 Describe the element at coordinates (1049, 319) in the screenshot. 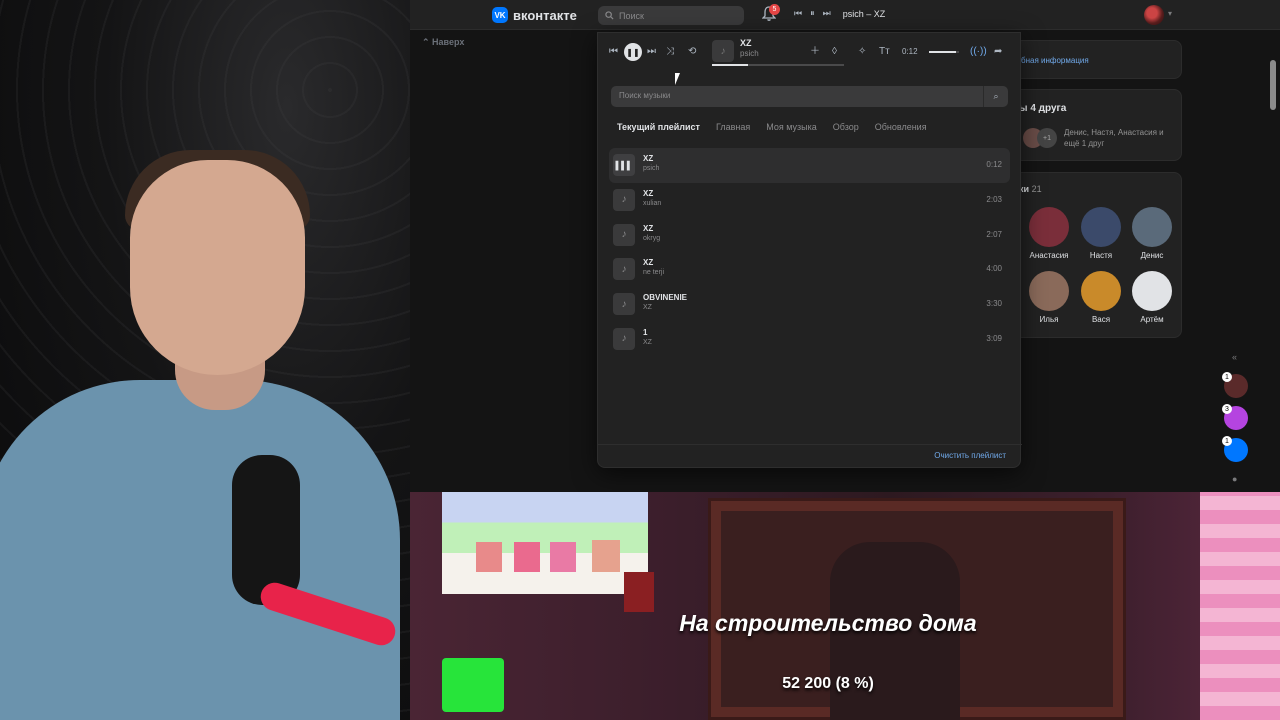

I see `friend-name: Илья` at that location.